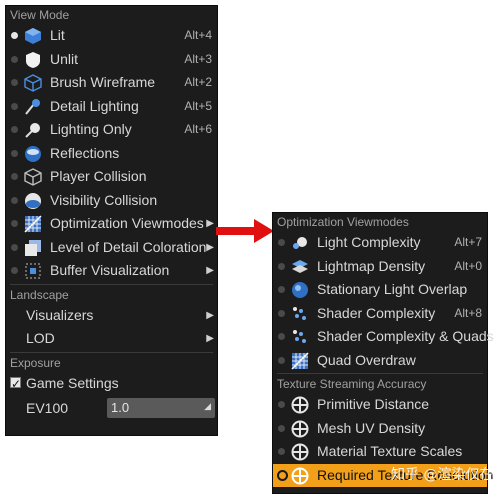 The height and width of the screenshot is (500, 494). Describe the element at coordinates (468, 312) in the screenshot. I see `shortcut-label: Alt+8` at that location.